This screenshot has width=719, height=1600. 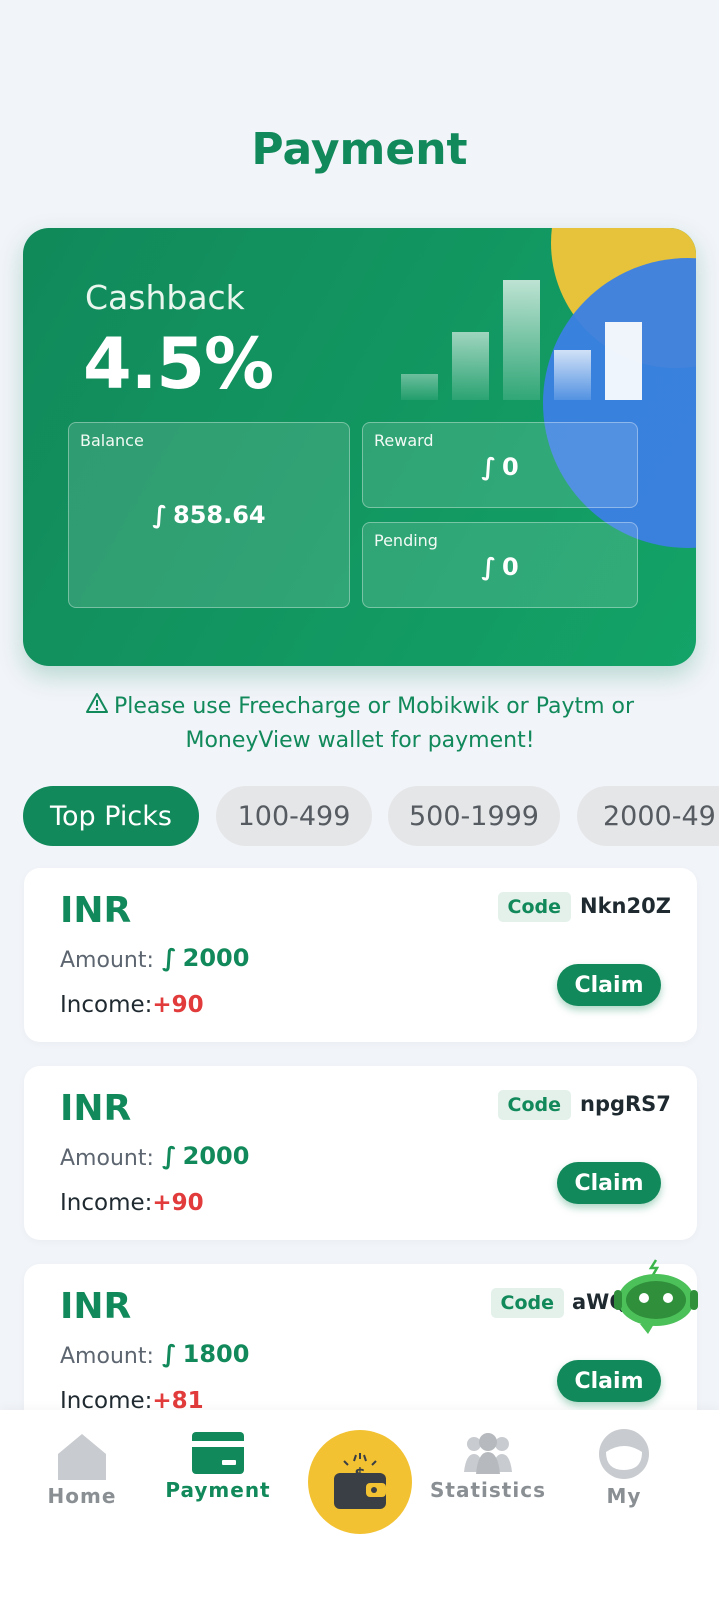 What do you see at coordinates (625, 1104) in the screenshot?
I see `code-value: npgRS7` at bounding box center [625, 1104].